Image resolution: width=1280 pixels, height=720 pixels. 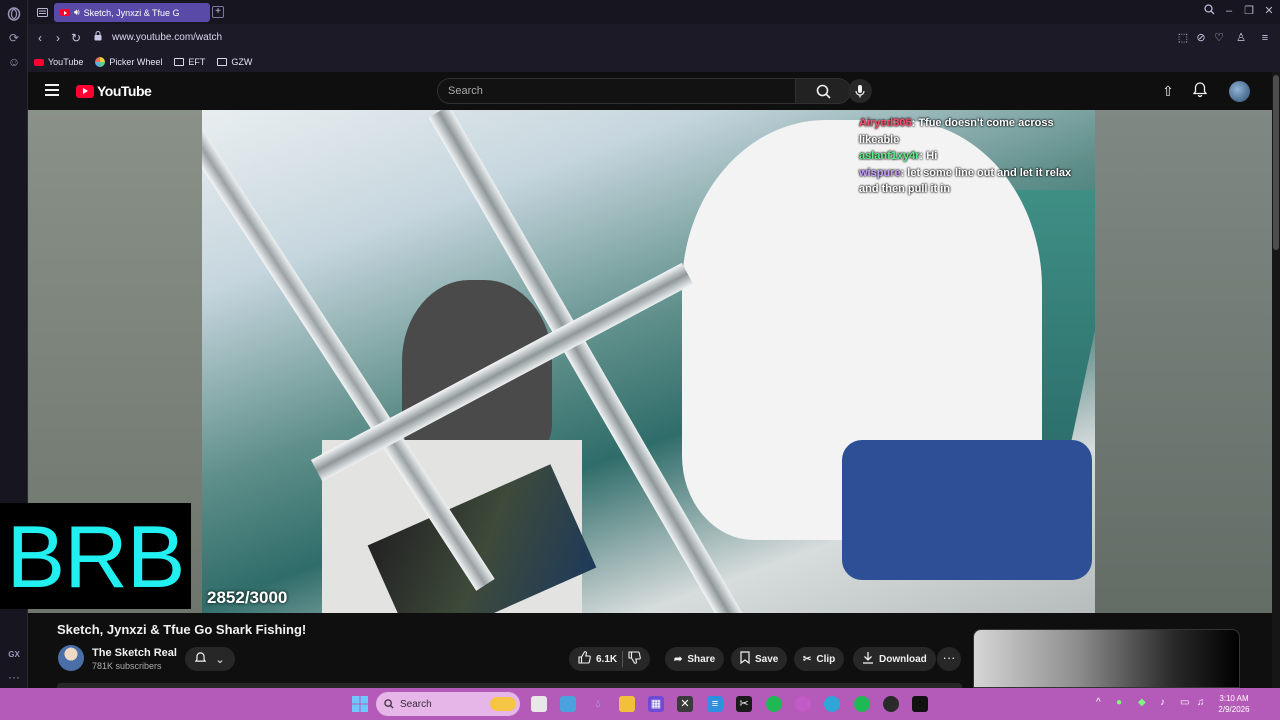 I want to click on like-dislike-group: 6.1K, so click(x=610, y=659).